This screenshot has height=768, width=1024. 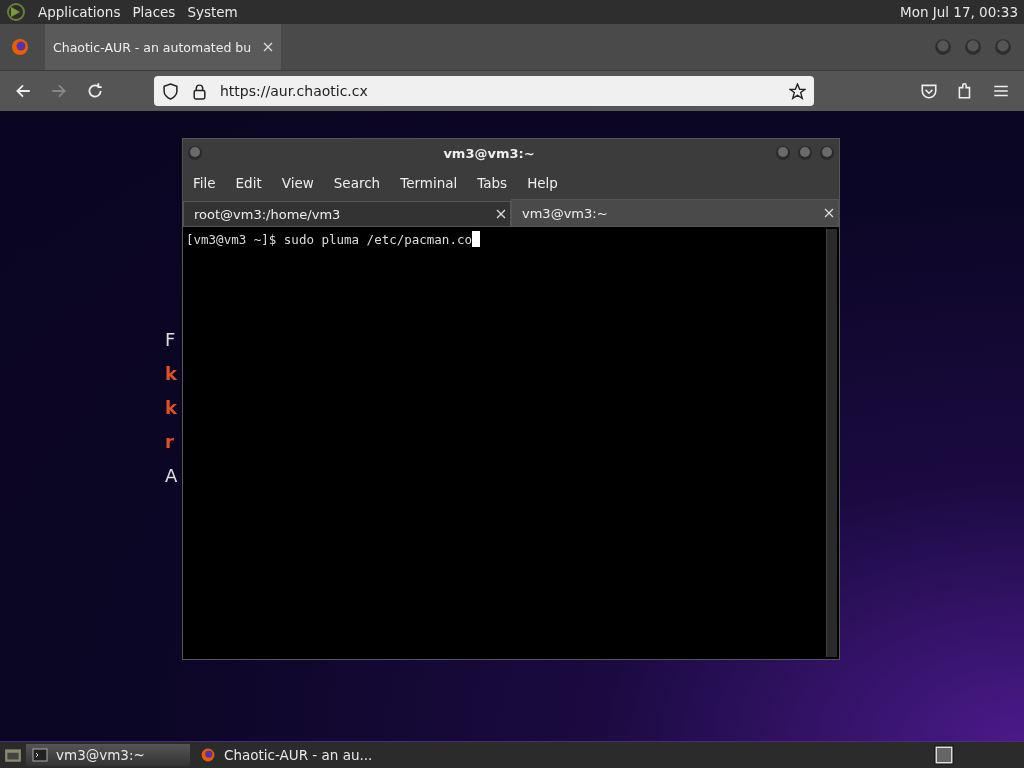 What do you see at coordinates (23, 91) in the screenshot?
I see `back-icon` at bounding box center [23, 91].